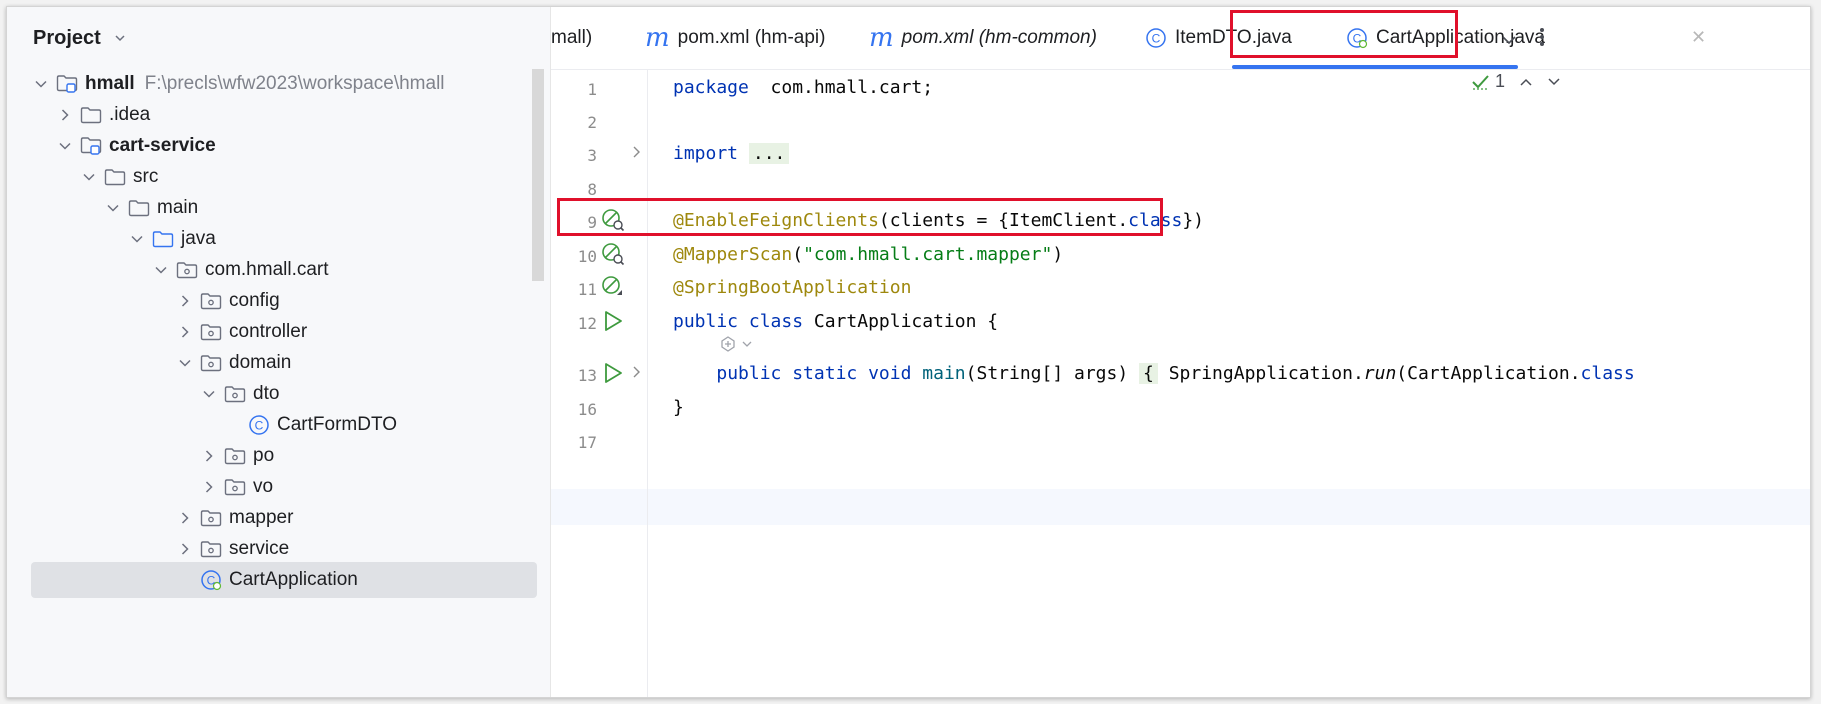  What do you see at coordinates (587, 375) in the screenshot?
I see `line-number: 13` at bounding box center [587, 375].